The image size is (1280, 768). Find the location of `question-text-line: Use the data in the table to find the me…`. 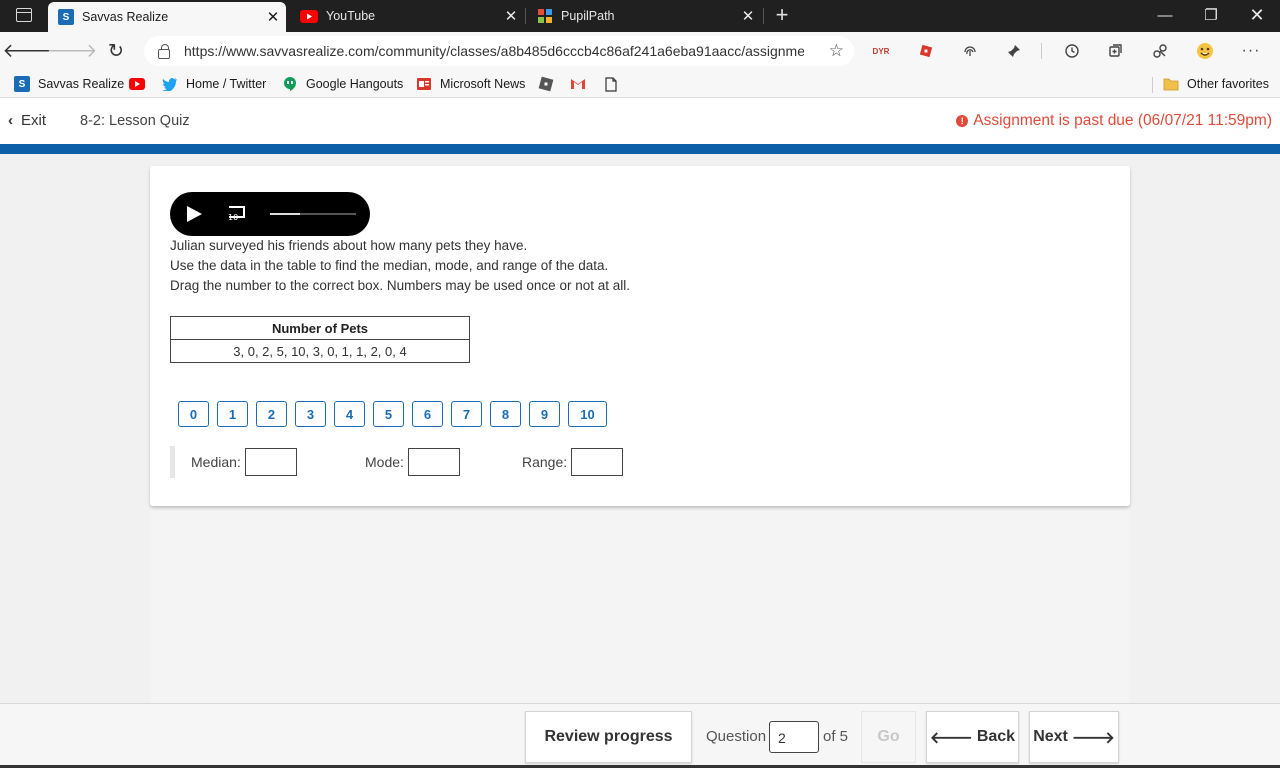

question-text-line: Use the data in the table to find the me… is located at coordinates (389, 265).